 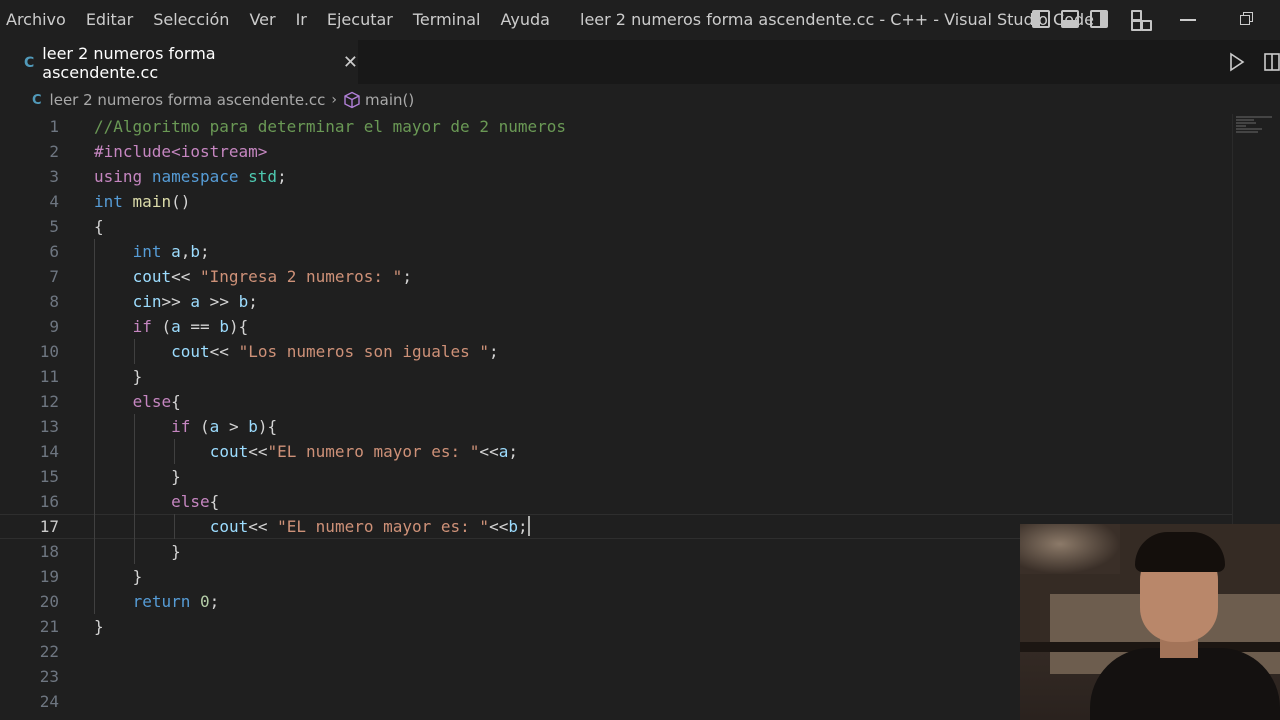 I want to click on code-text: if (a > b){, so click(x=224, y=426).